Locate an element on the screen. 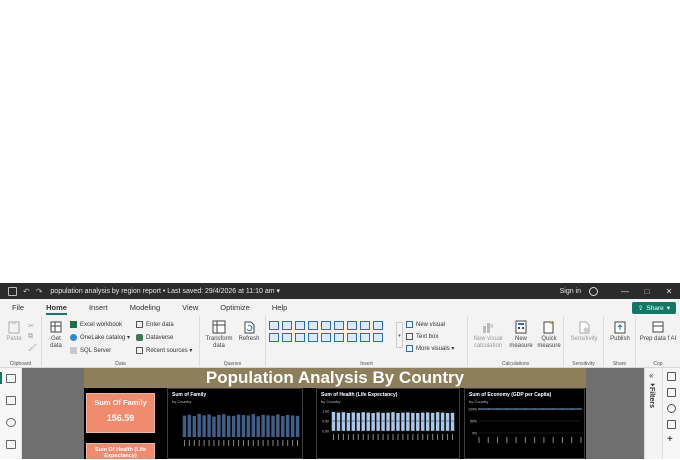 The image size is (680, 460). cut-icon: ✂ is located at coordinates (31, 326).